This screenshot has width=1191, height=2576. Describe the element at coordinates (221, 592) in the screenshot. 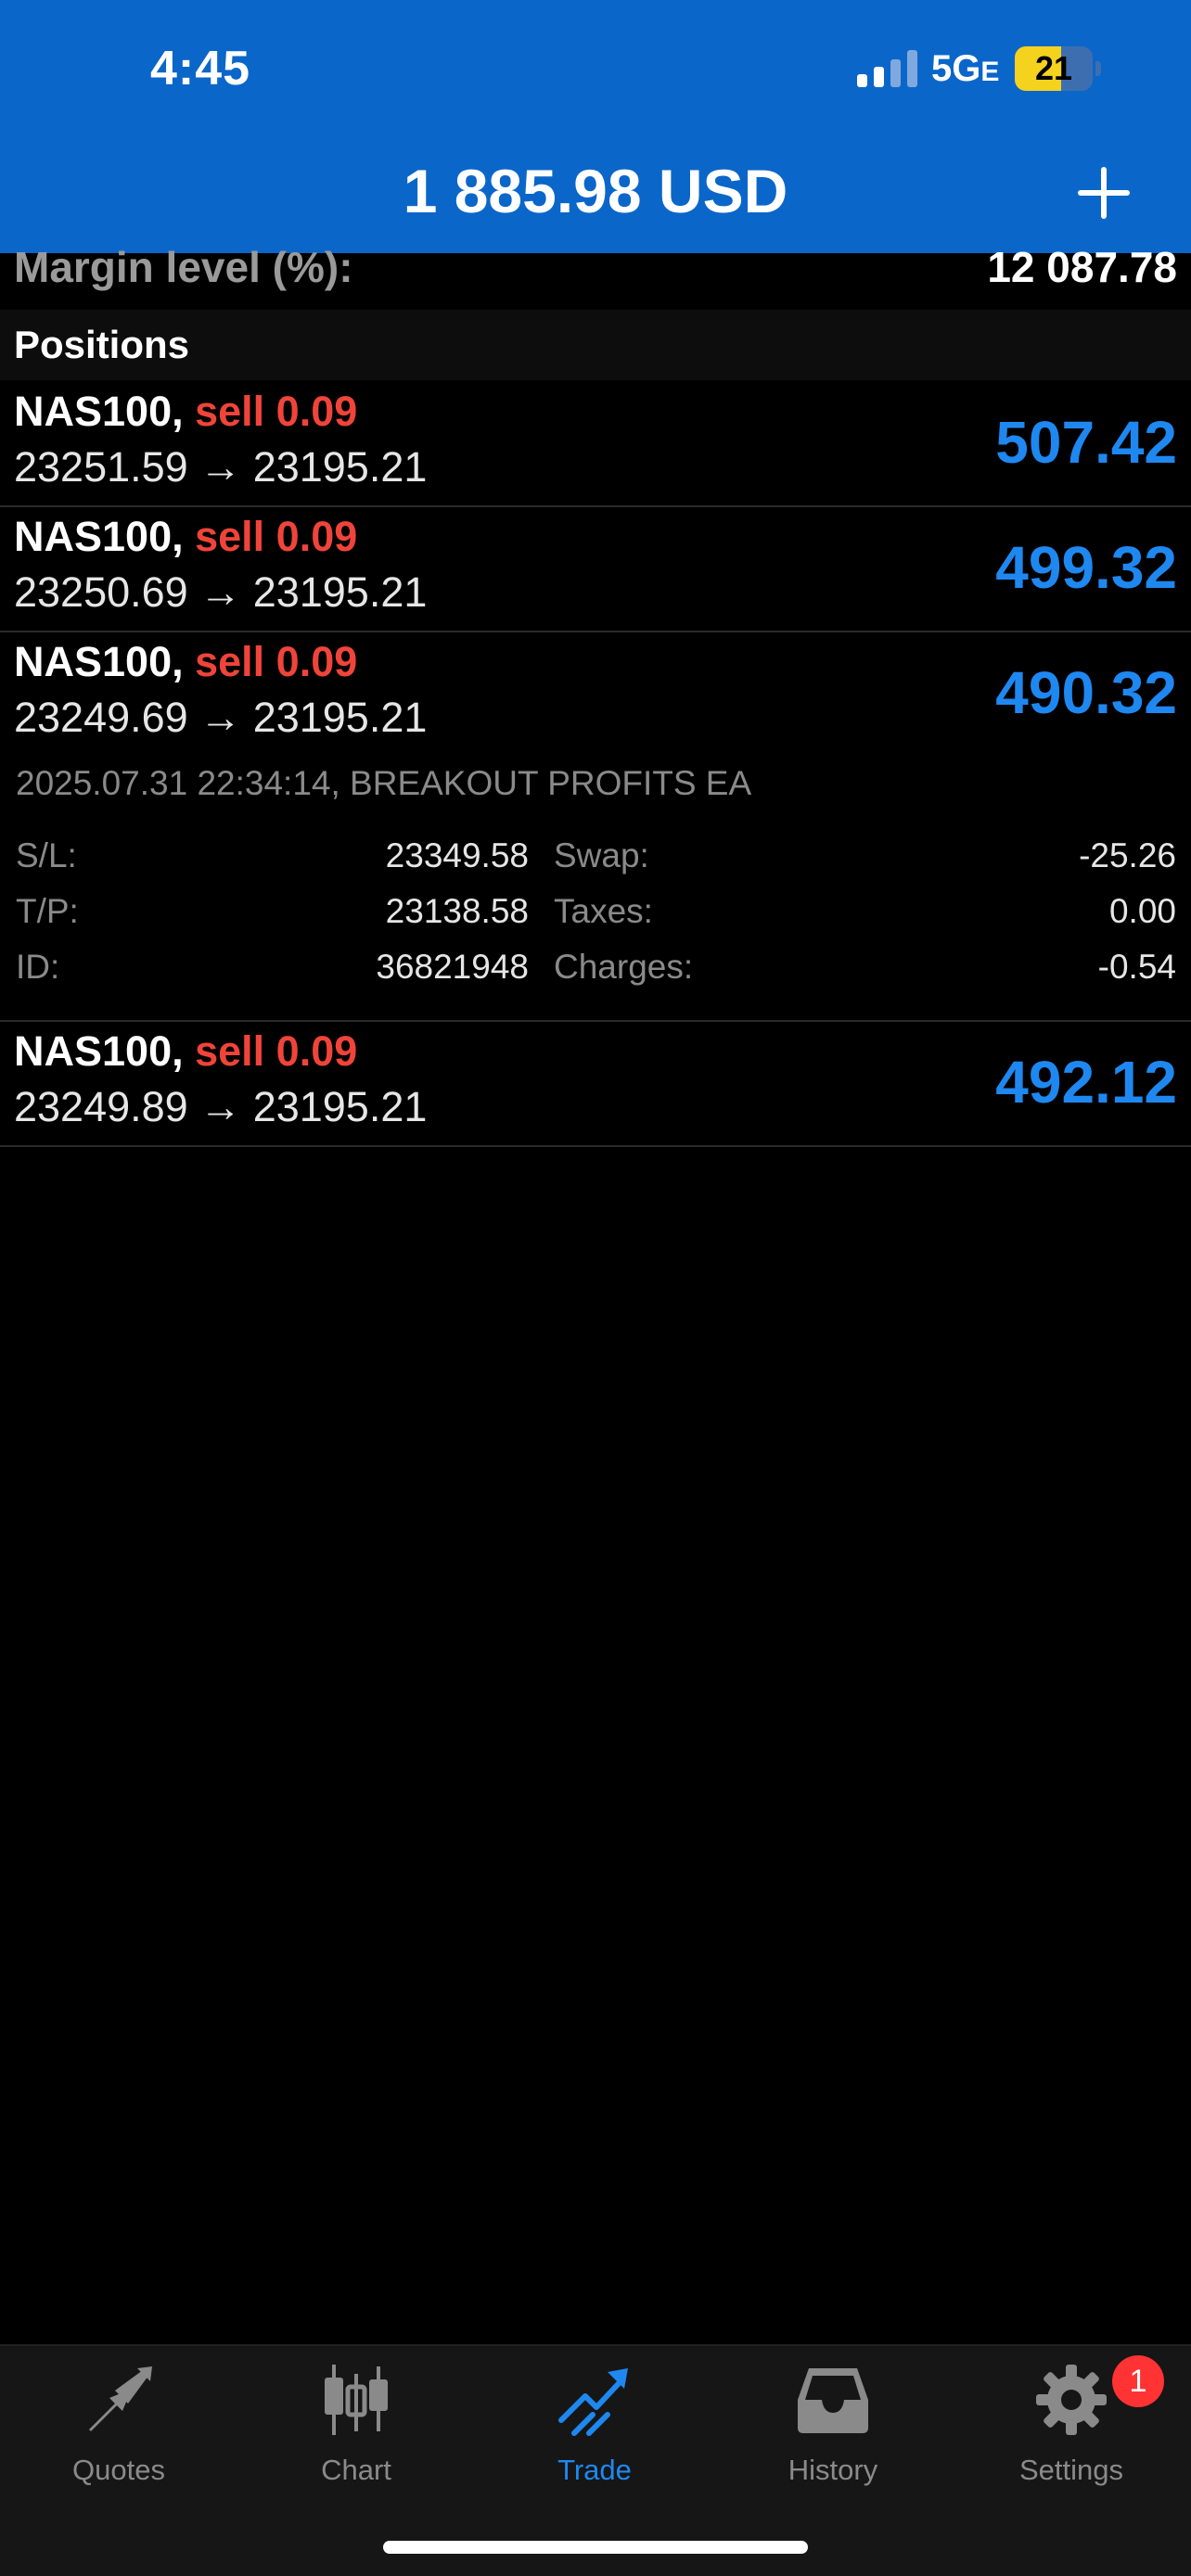

I see `position-prices: 23250.69 → 23195.21` at that location.